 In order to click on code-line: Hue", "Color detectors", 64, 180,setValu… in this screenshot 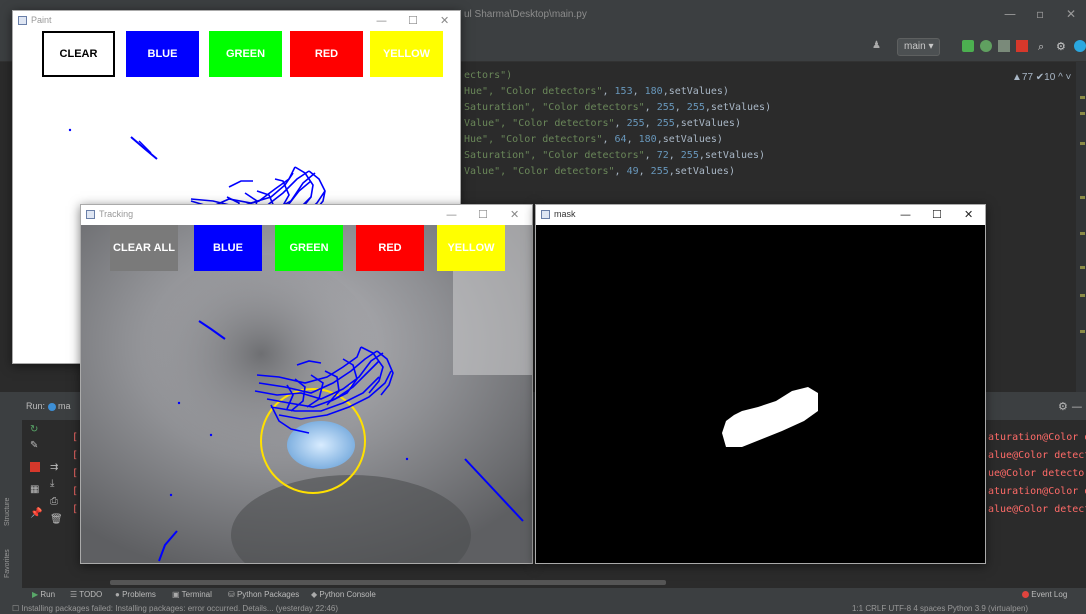, I will do `click(593, 139)`.